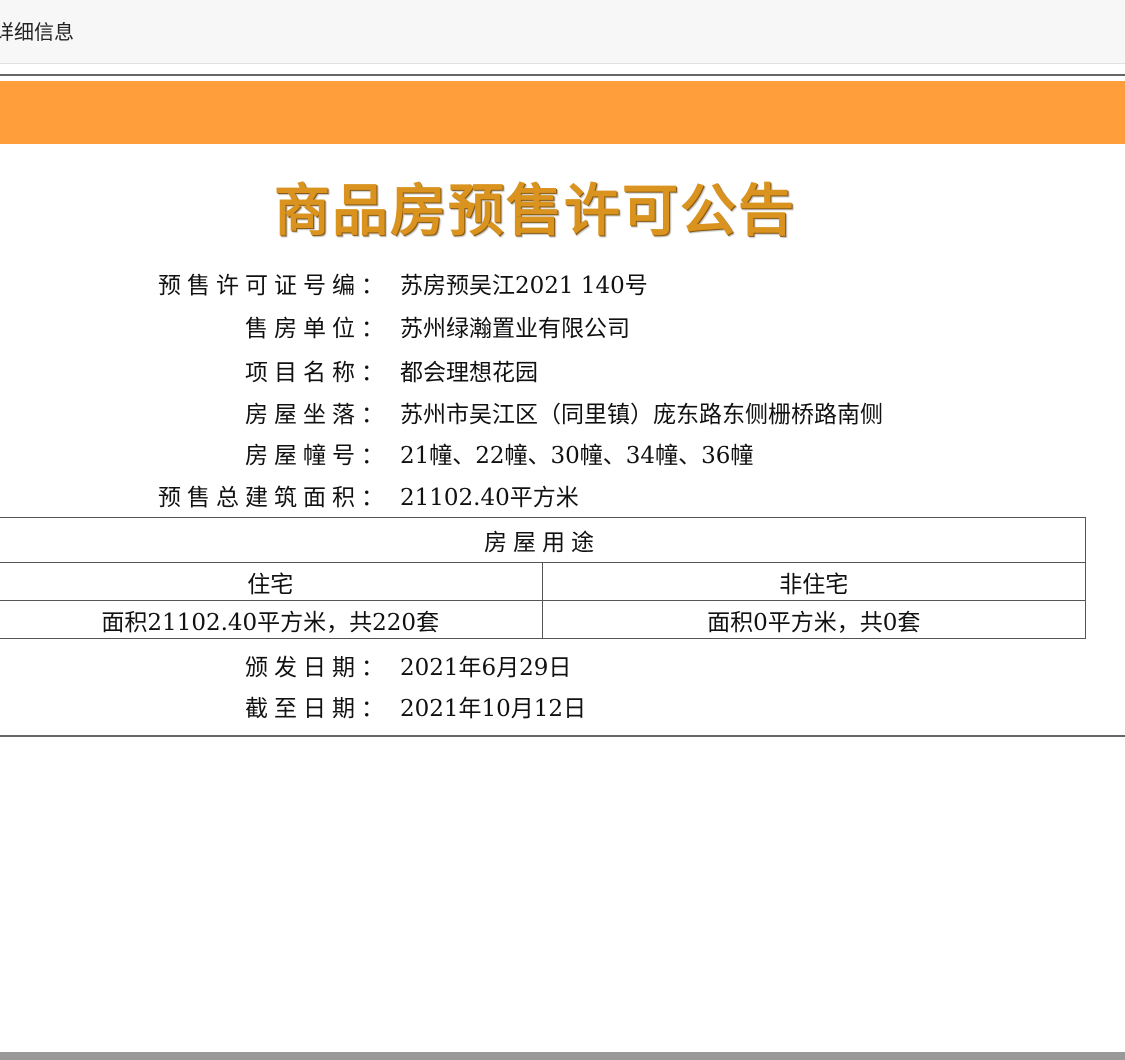 This screenshot has height=1060, width=1125. What do you see at coordinates (271, 581) in the screenshot?
I see `column-residential: 住宅` at bounding box center [271, 581].